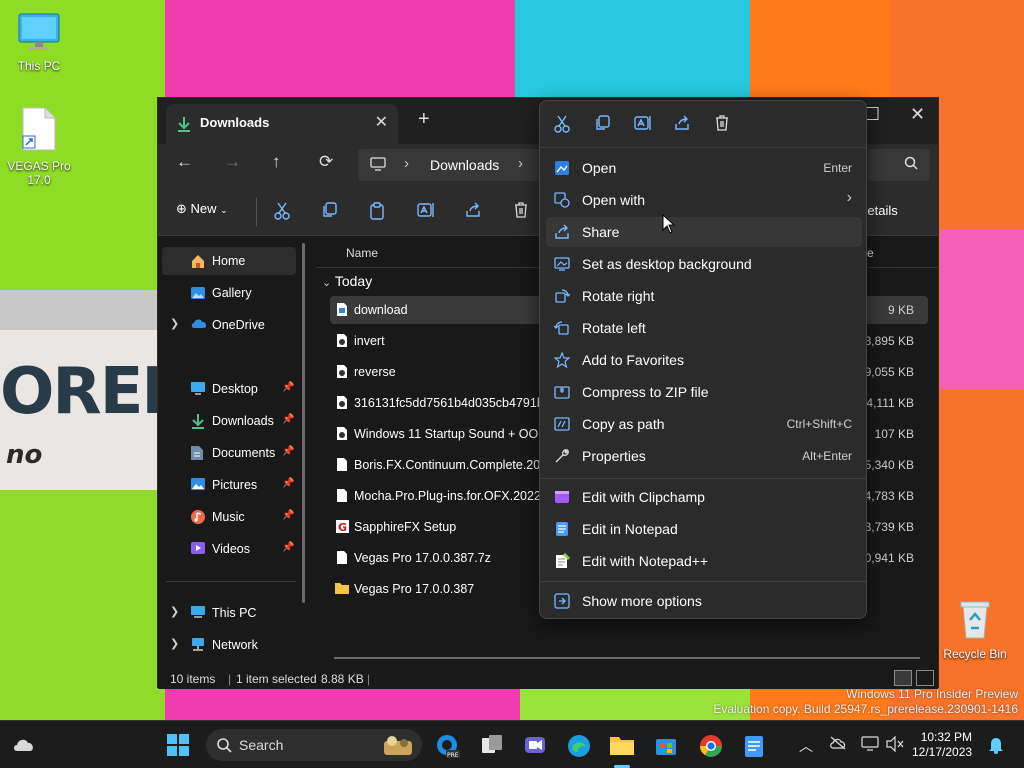 The height and width of the screenshot is (768, 1024). Describe the element at coordinates (342, 404) in the screenshot. I see `media-file-icon` at that location.